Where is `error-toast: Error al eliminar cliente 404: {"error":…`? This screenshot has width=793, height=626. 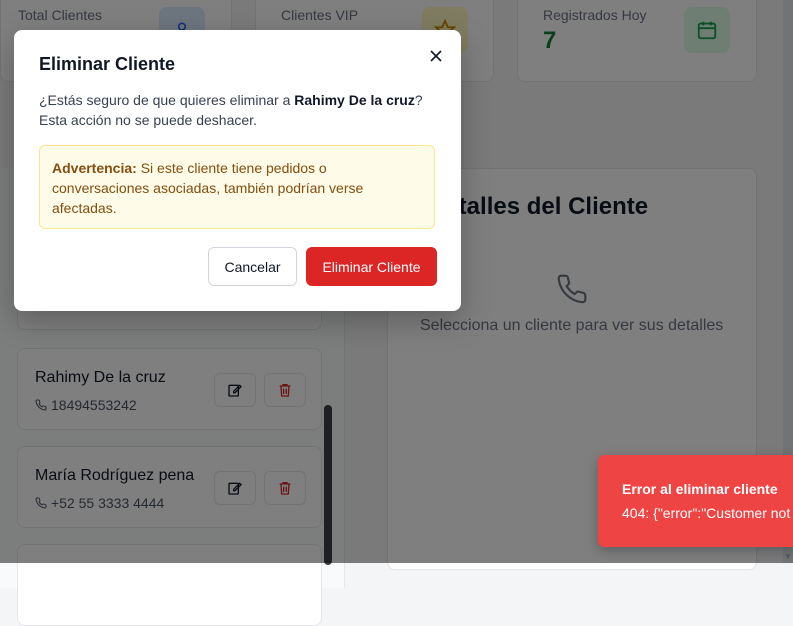
error-toast: Error al eliminar cliente 404: {"error":… is located at coordinates (695, 501).